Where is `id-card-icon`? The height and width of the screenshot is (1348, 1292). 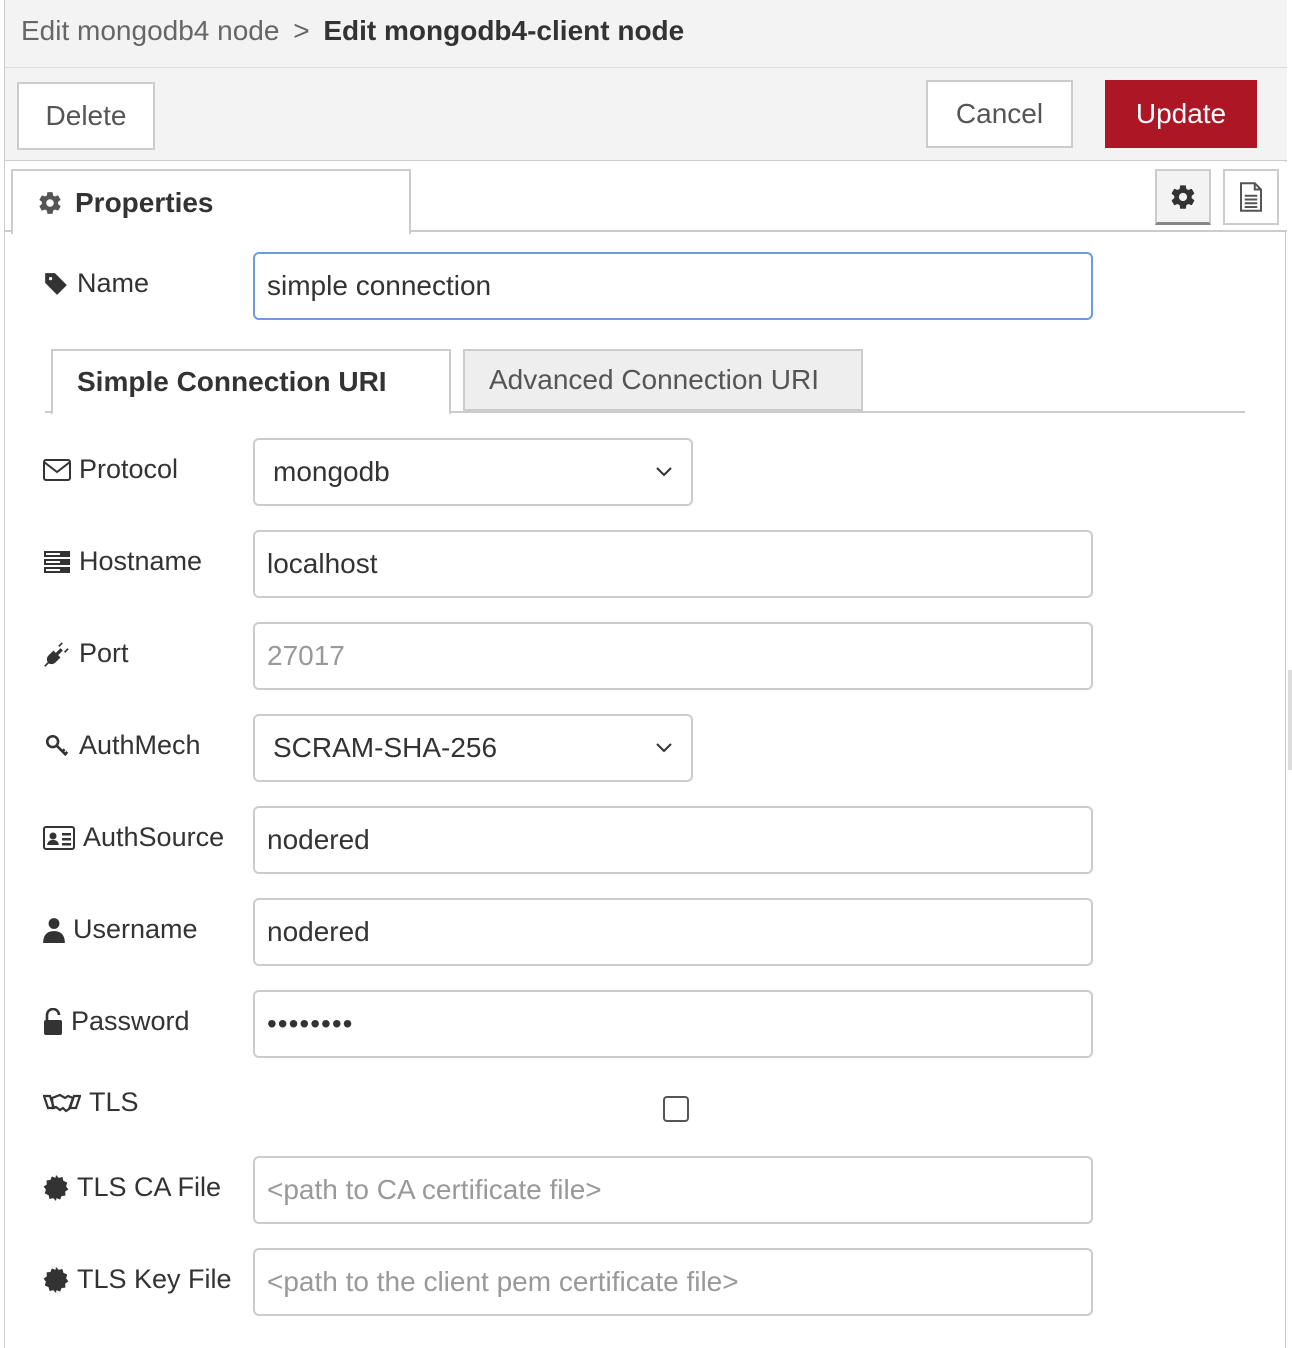 id-card-icon is located at coordinates (59, 837).